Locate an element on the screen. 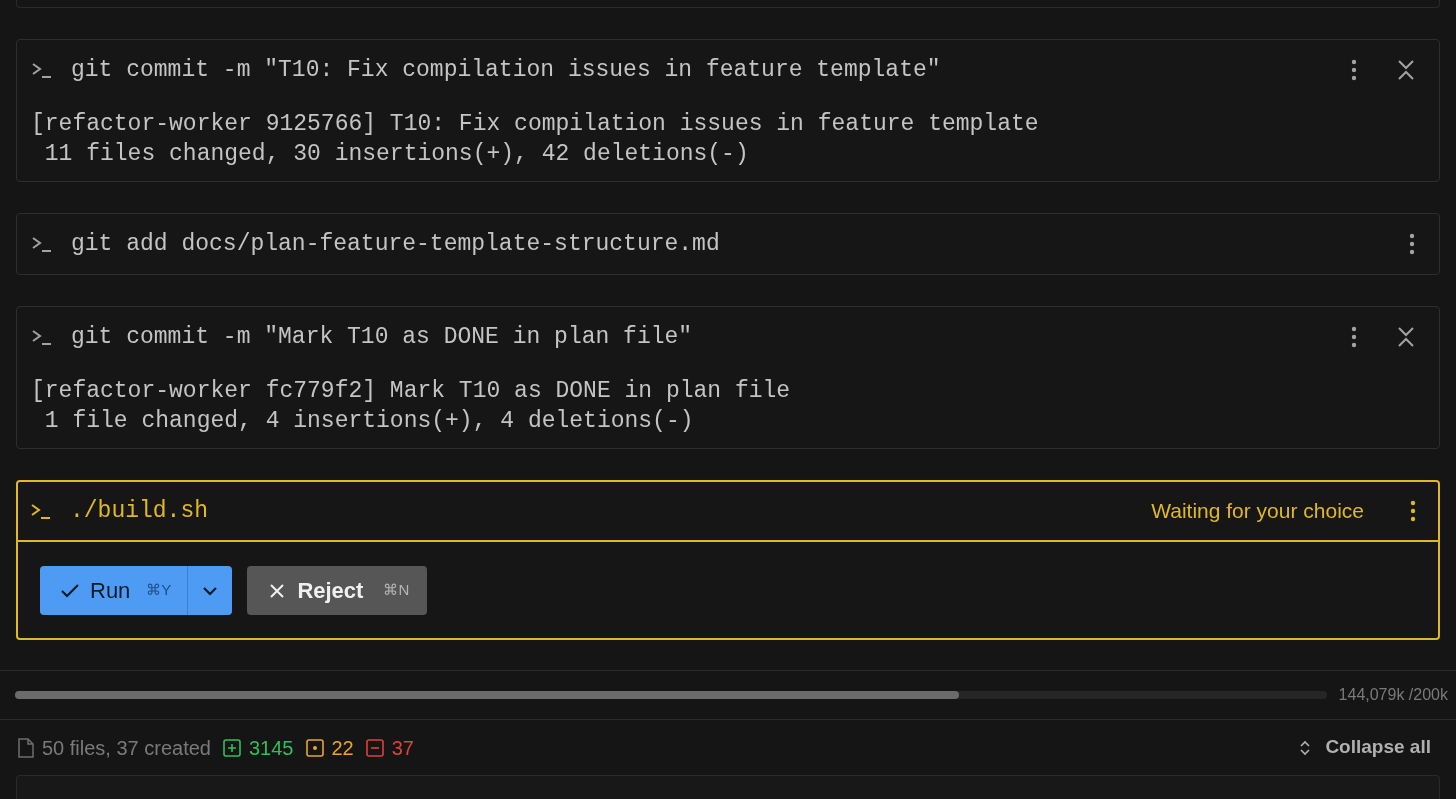  output-line: 1 file changed, 4 insertions(+), 4 deletions(-) is located at coordinates (369, 421).